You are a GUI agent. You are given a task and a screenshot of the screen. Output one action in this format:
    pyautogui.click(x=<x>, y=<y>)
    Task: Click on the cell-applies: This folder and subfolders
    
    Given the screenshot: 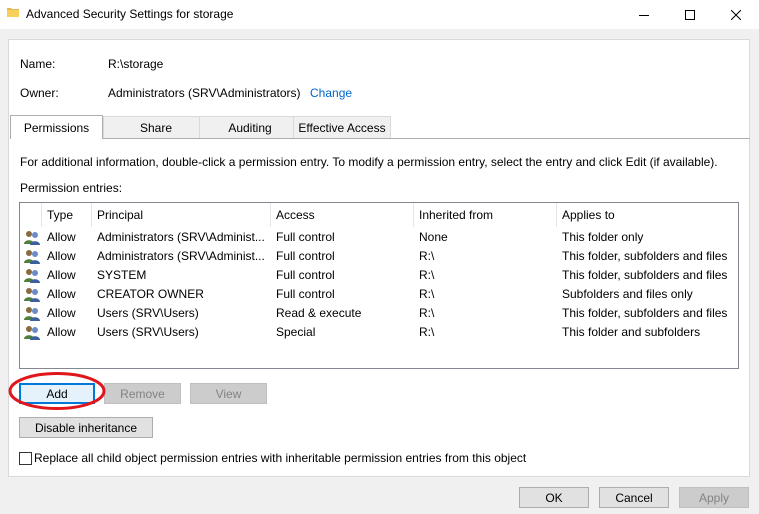 What is the action you would take?
    pyautogui.click(x=631, y=332)
    